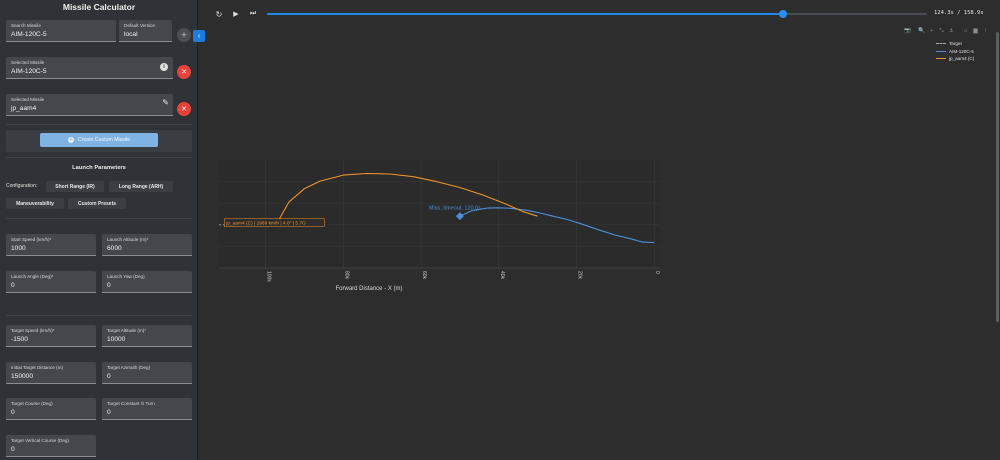  What do you see at coordinates (424, 275) in the screenshot?
I see `x-tick-label: 60k` at bounding box center [424, 275].